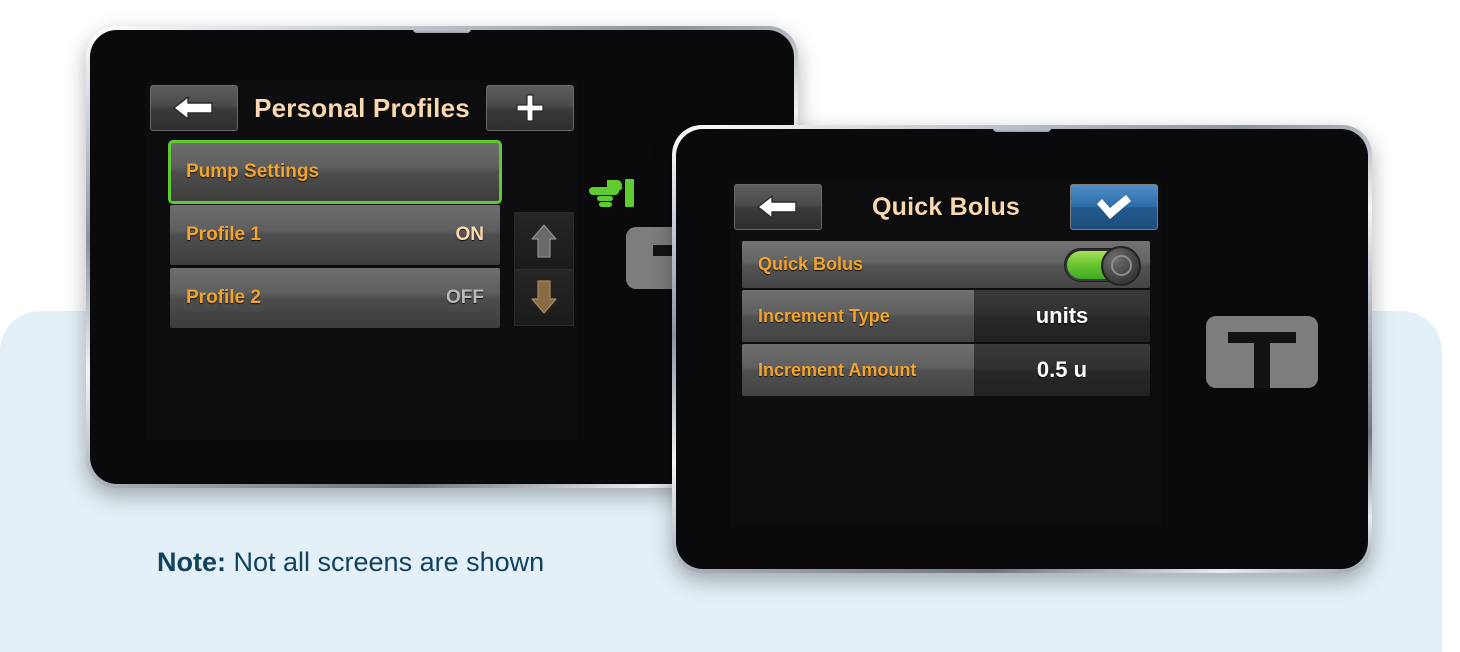 The image size is (1460, 652). Describe the element at coordinates (253, 171) in the screenshot. I see `list-item-label: Pump Settings` at that location.